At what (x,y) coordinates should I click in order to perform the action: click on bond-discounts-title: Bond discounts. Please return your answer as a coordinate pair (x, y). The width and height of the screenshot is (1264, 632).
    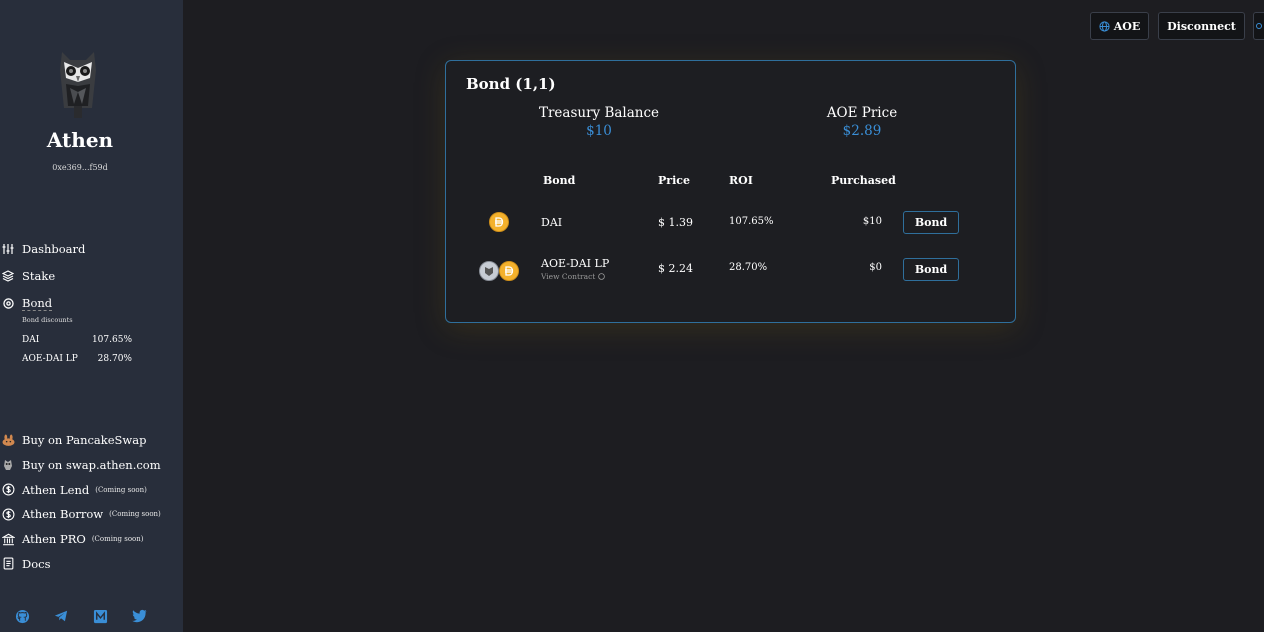
    Looking at the image, I should click on (47, 320).